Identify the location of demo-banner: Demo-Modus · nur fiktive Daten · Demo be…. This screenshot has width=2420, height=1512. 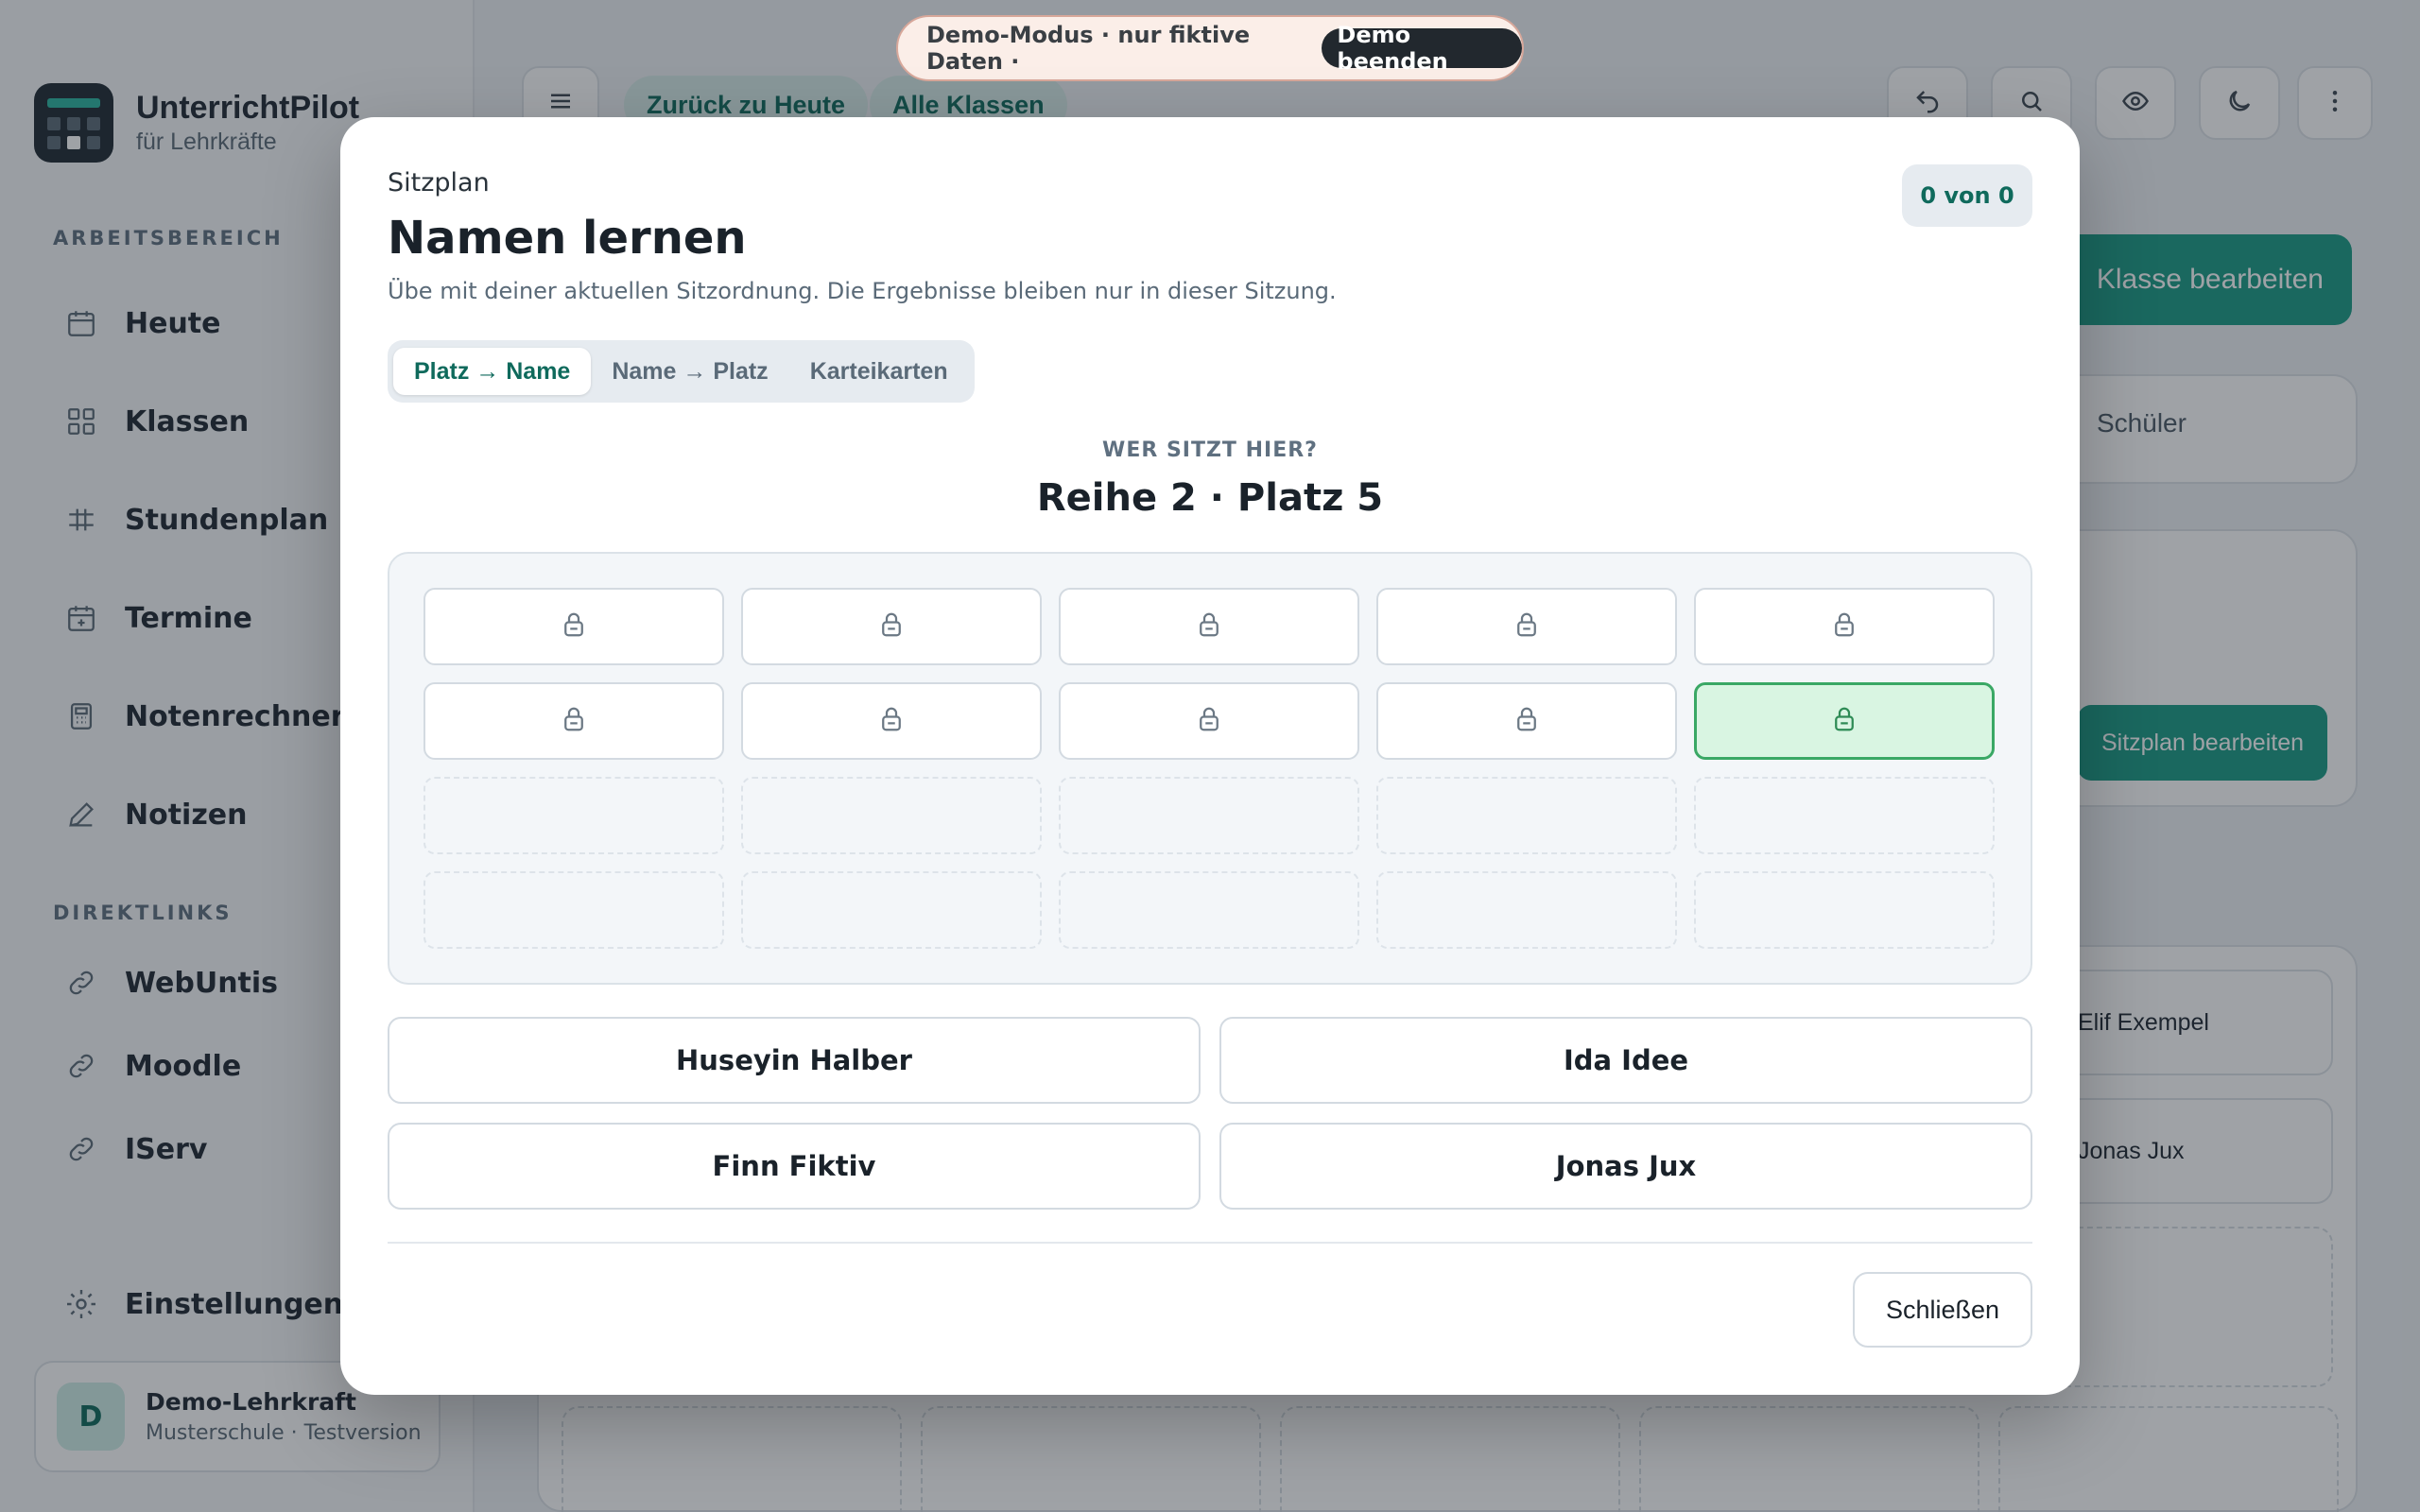
(1210, 48).